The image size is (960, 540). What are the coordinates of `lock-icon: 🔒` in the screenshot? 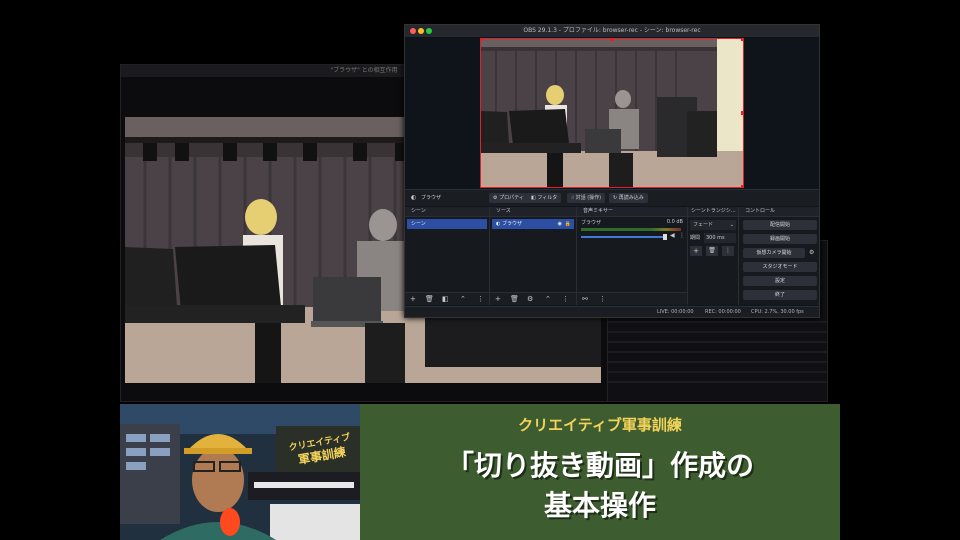 It's located at (568, 224).